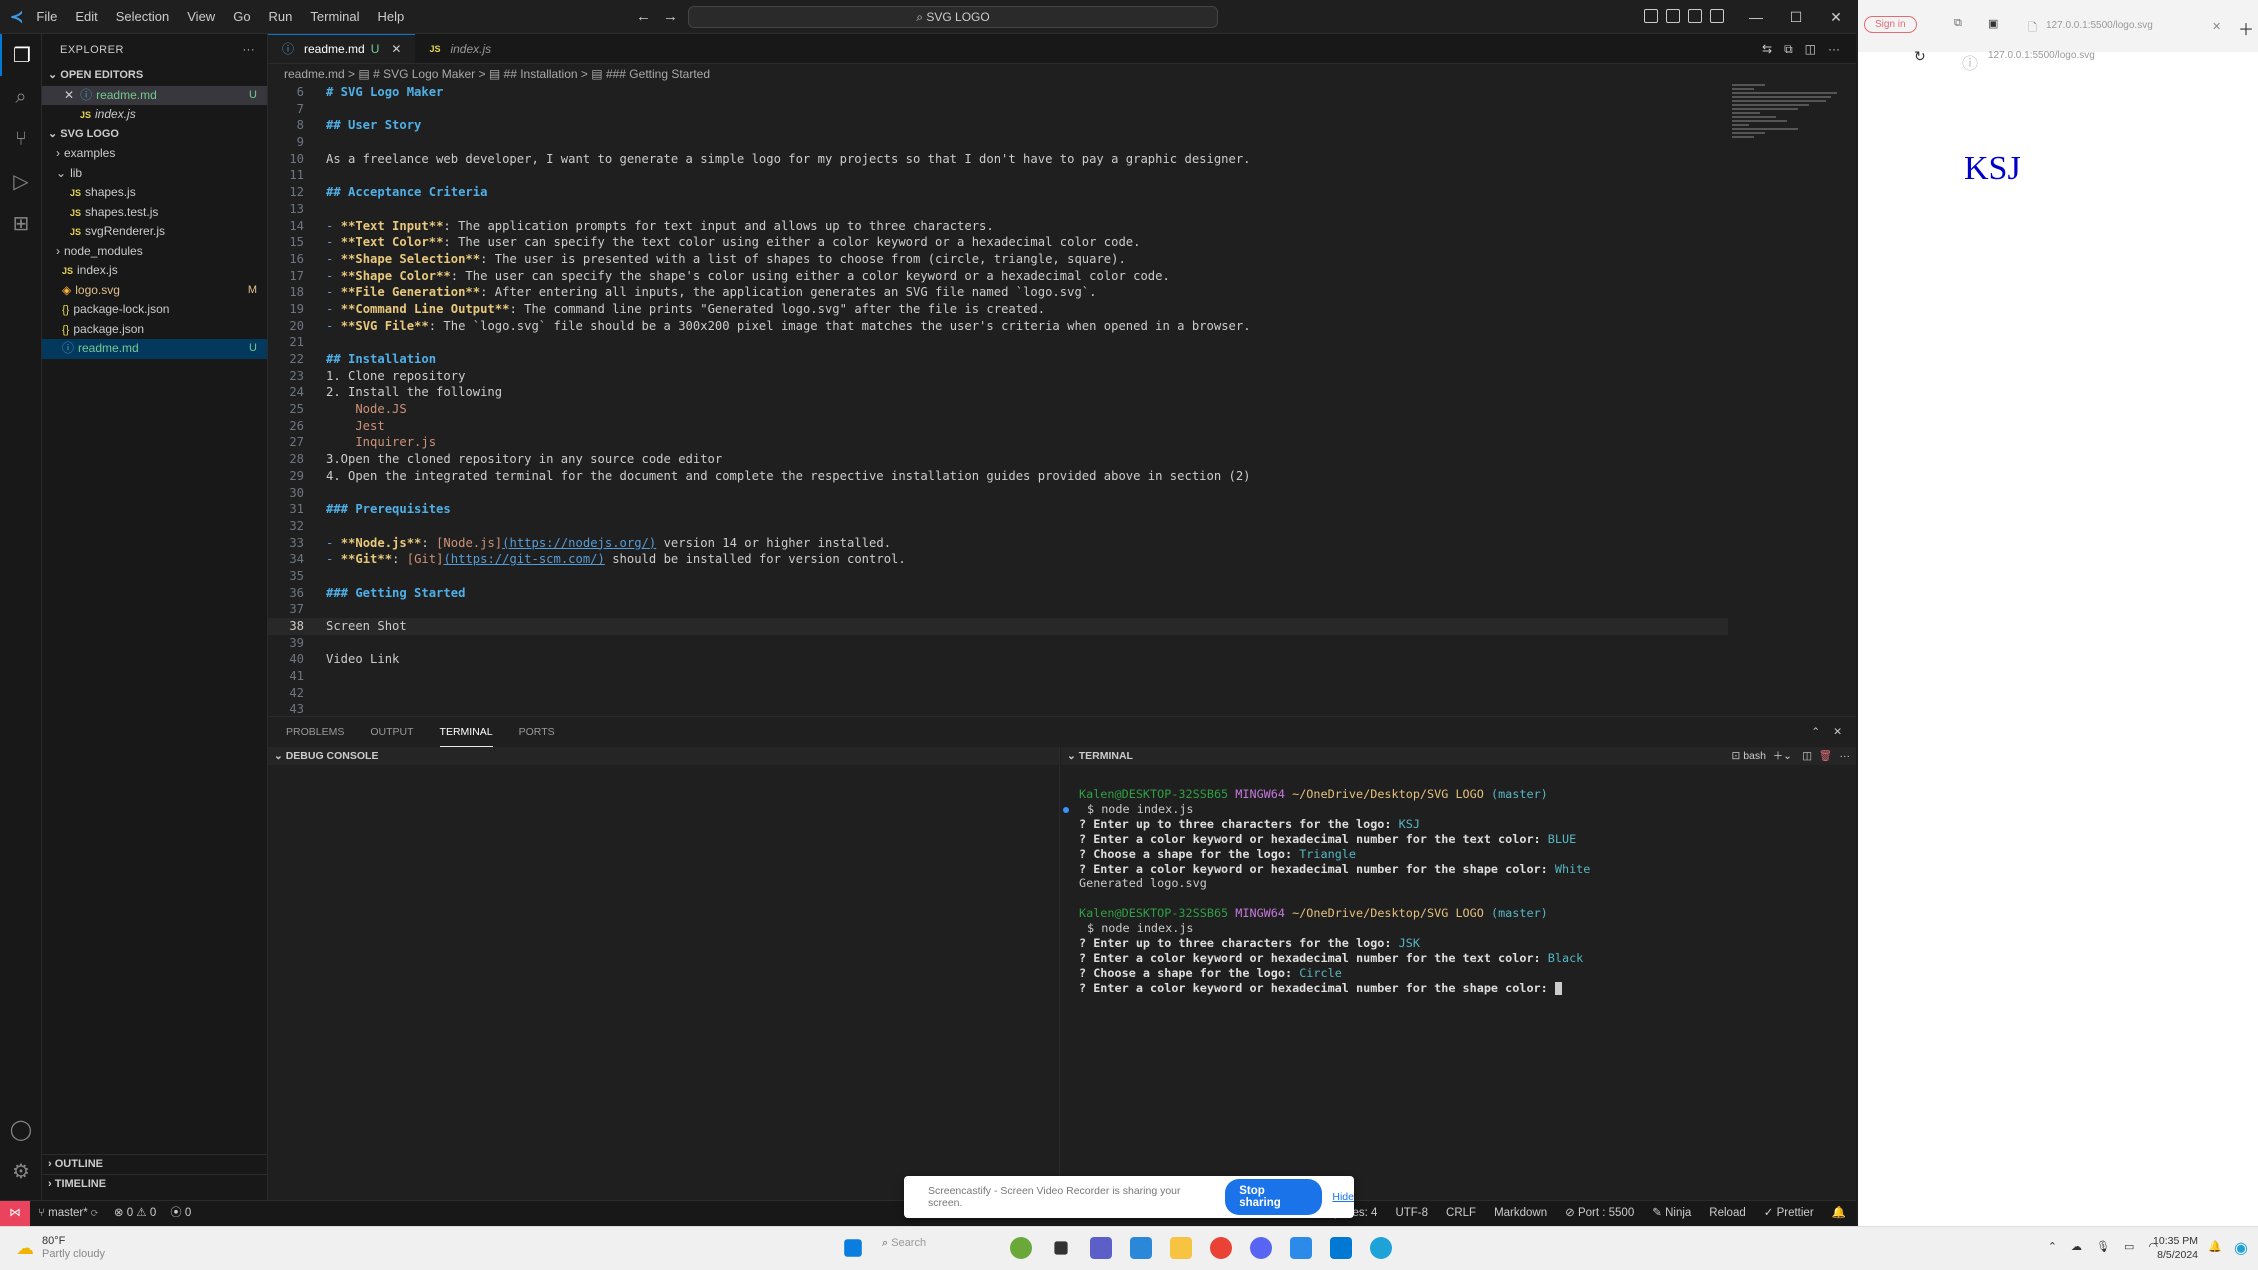 This screenshot has height=1270, width=2258. What do you see at coordinates (2103, 1246) in the screenshot?
I see `mic-icon: 🎙` at bounding box center [2103, 1246].